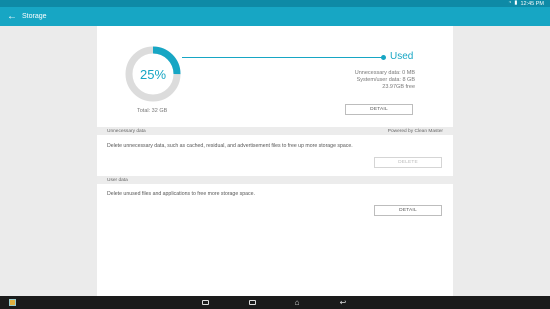 This screenshot has height=309, width=550. I want to click on storage-ring: 25%, so click(153, 74).